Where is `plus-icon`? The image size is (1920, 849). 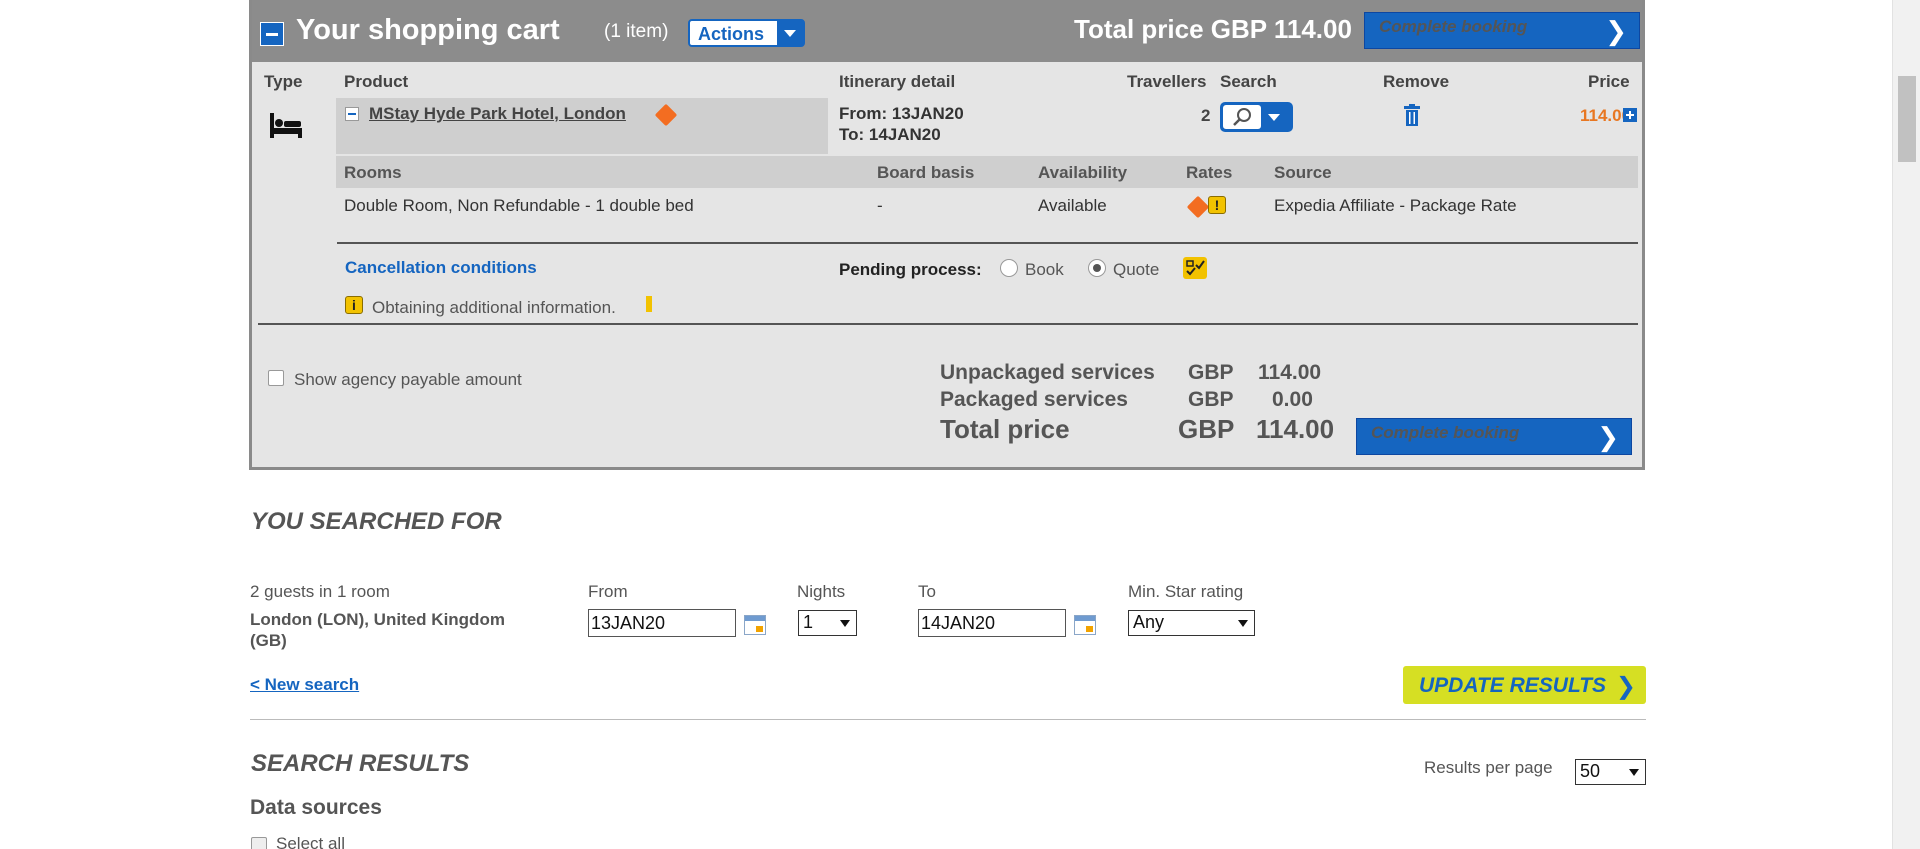
plus-icon is located at coordinates (1630, 115).